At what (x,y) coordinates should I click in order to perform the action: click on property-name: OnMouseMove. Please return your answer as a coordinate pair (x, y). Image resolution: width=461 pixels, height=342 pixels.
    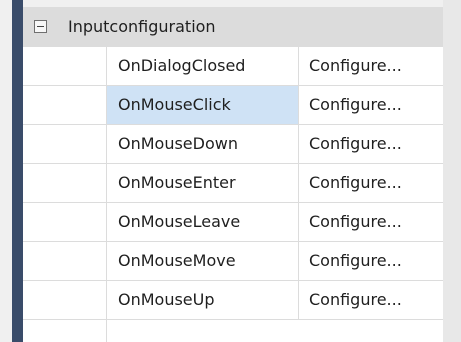
    Looking at the image, I should click on (203, 261).